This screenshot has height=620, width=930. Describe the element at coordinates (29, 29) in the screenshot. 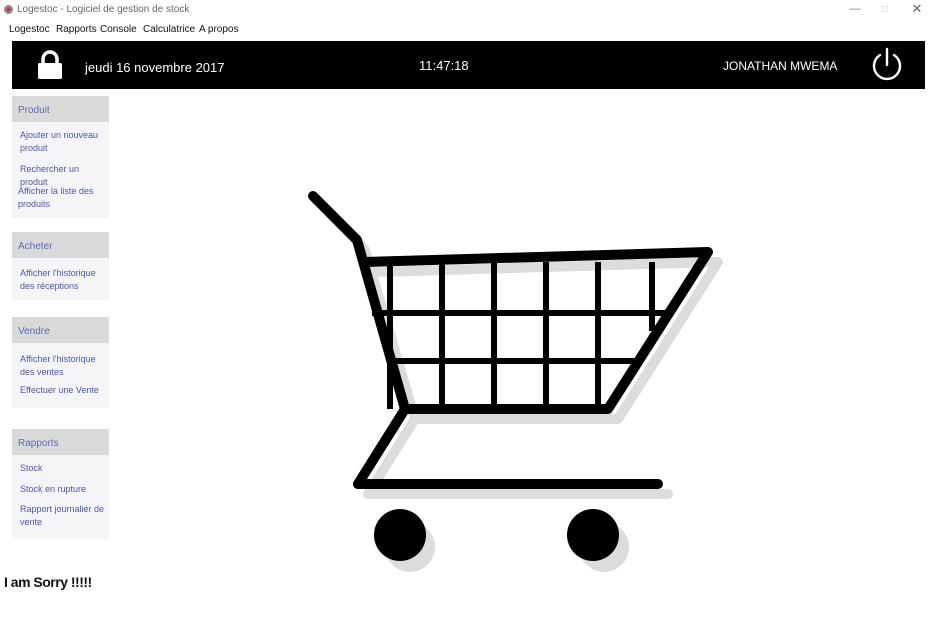

I see `menu-item-logestoc: Logestoc` at that location.